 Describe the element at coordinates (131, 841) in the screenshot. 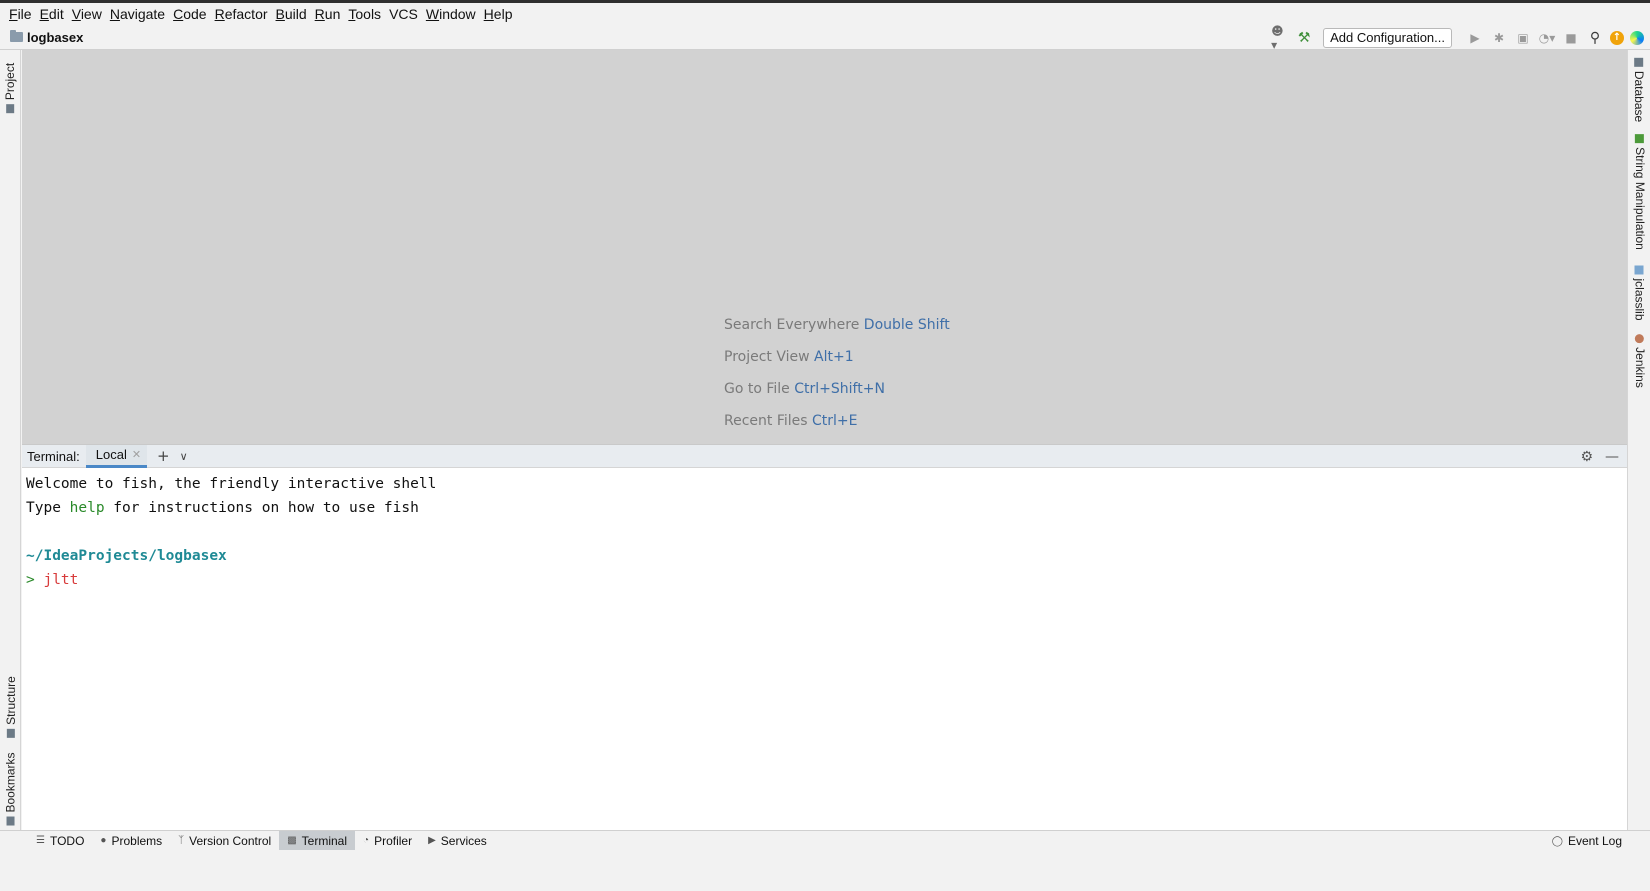

I see `tool-tab-problems: ● Problems` at that location.